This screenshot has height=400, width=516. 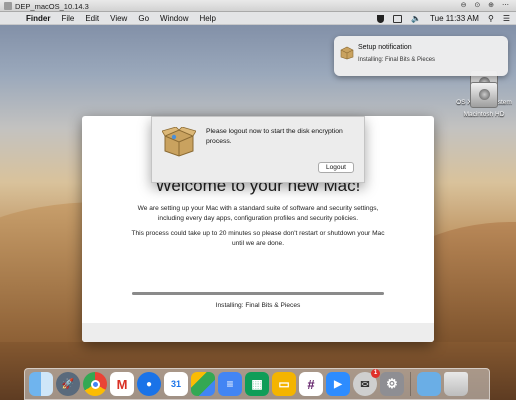 I want to click on menu-bar-status: 🔈 Tue 11:33 AM ⚲ ☰, so click(x=443, y=18).